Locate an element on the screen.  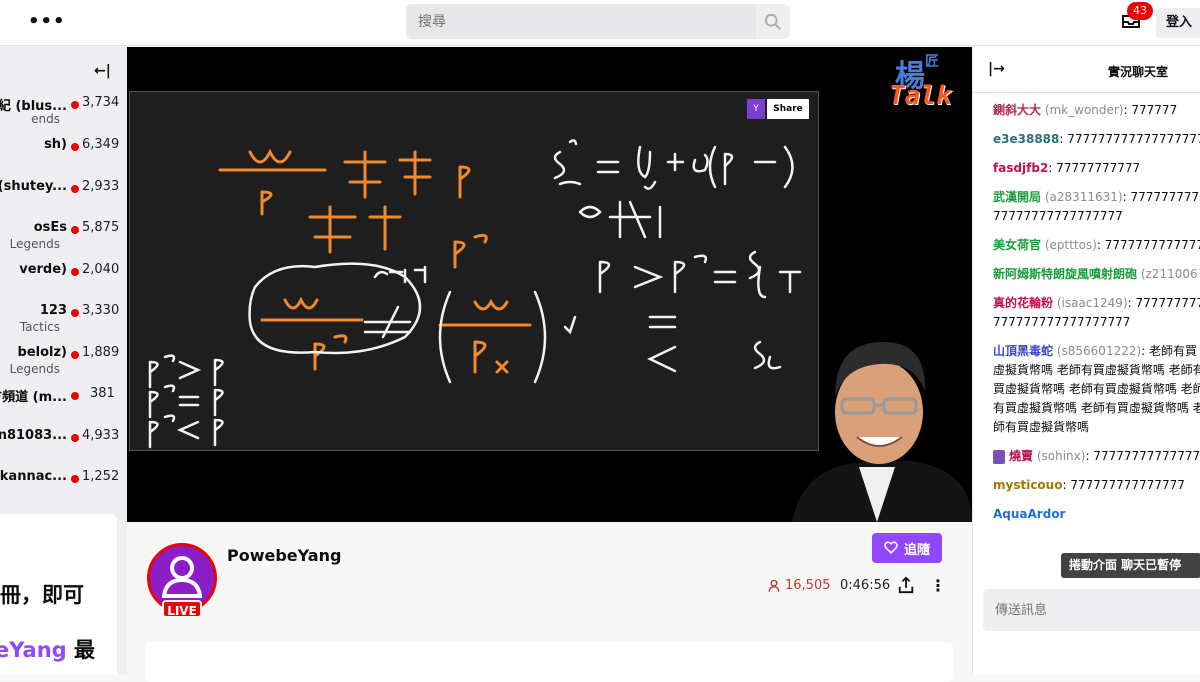
channel-name: 123 is located at coordinates (53, 310).